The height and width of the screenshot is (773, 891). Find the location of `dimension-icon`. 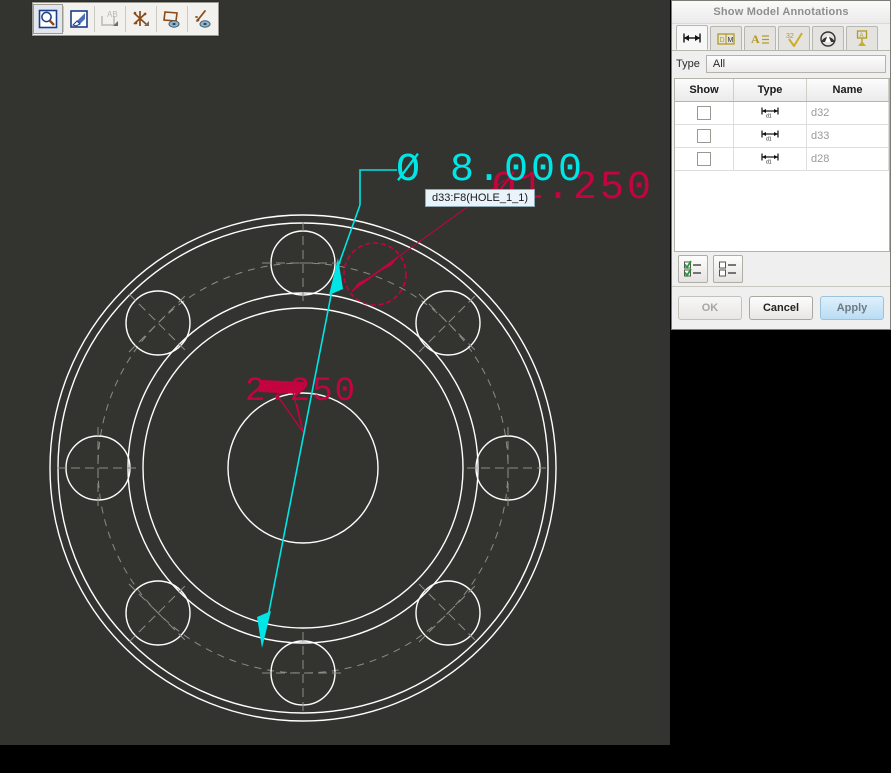

dimension-icon is located at coordinates (692, 37).